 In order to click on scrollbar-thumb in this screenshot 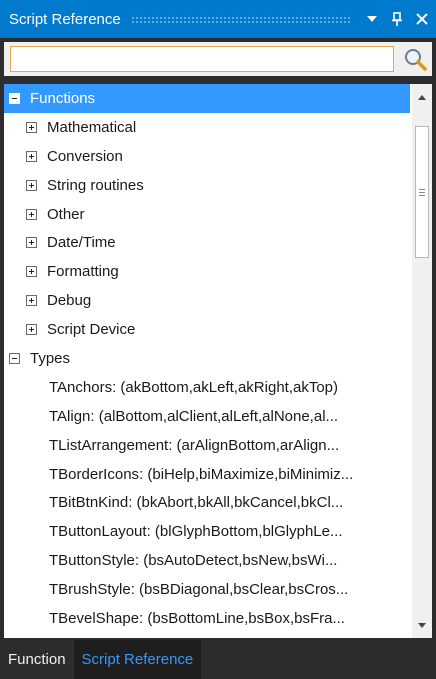, I will do `click(422, 192)`.